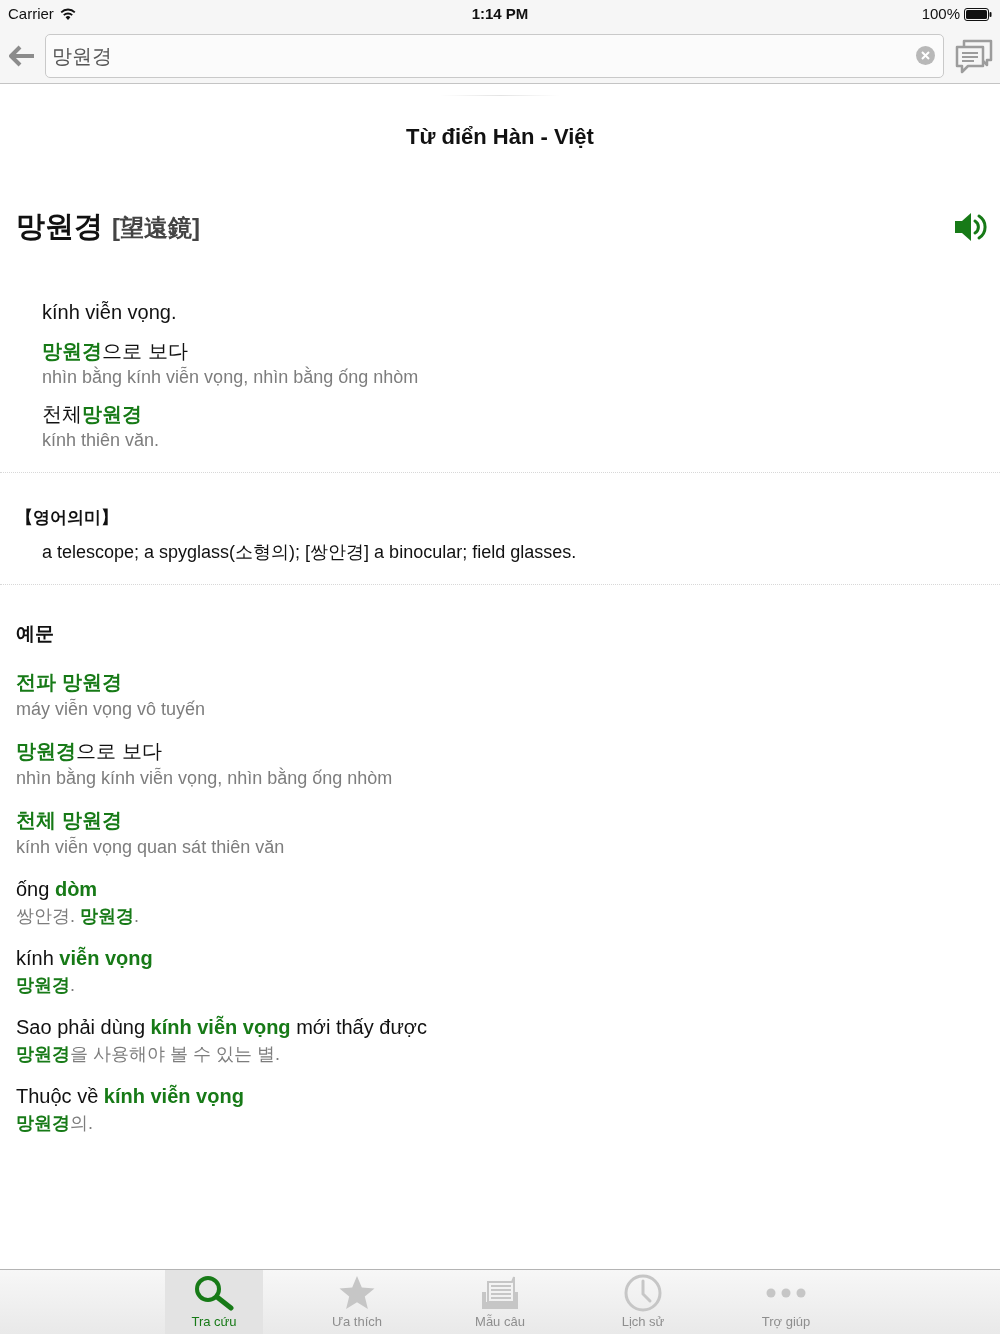  Describe the element at coordinates (54, 1123) in the screenshot. I see `example-translation: 망원경의.` at that location.